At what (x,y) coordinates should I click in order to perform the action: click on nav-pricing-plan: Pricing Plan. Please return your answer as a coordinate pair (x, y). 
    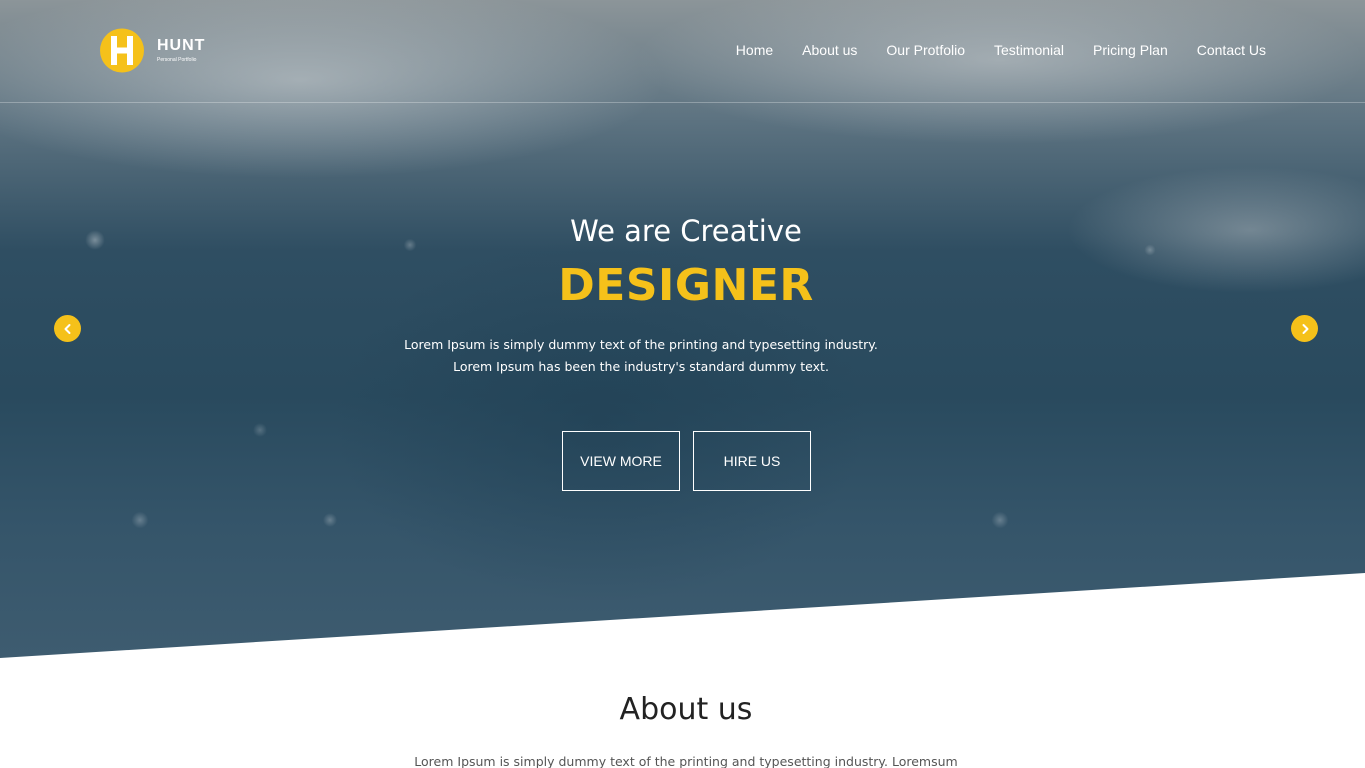
    Looking at the image, I should click on (1130, 50).